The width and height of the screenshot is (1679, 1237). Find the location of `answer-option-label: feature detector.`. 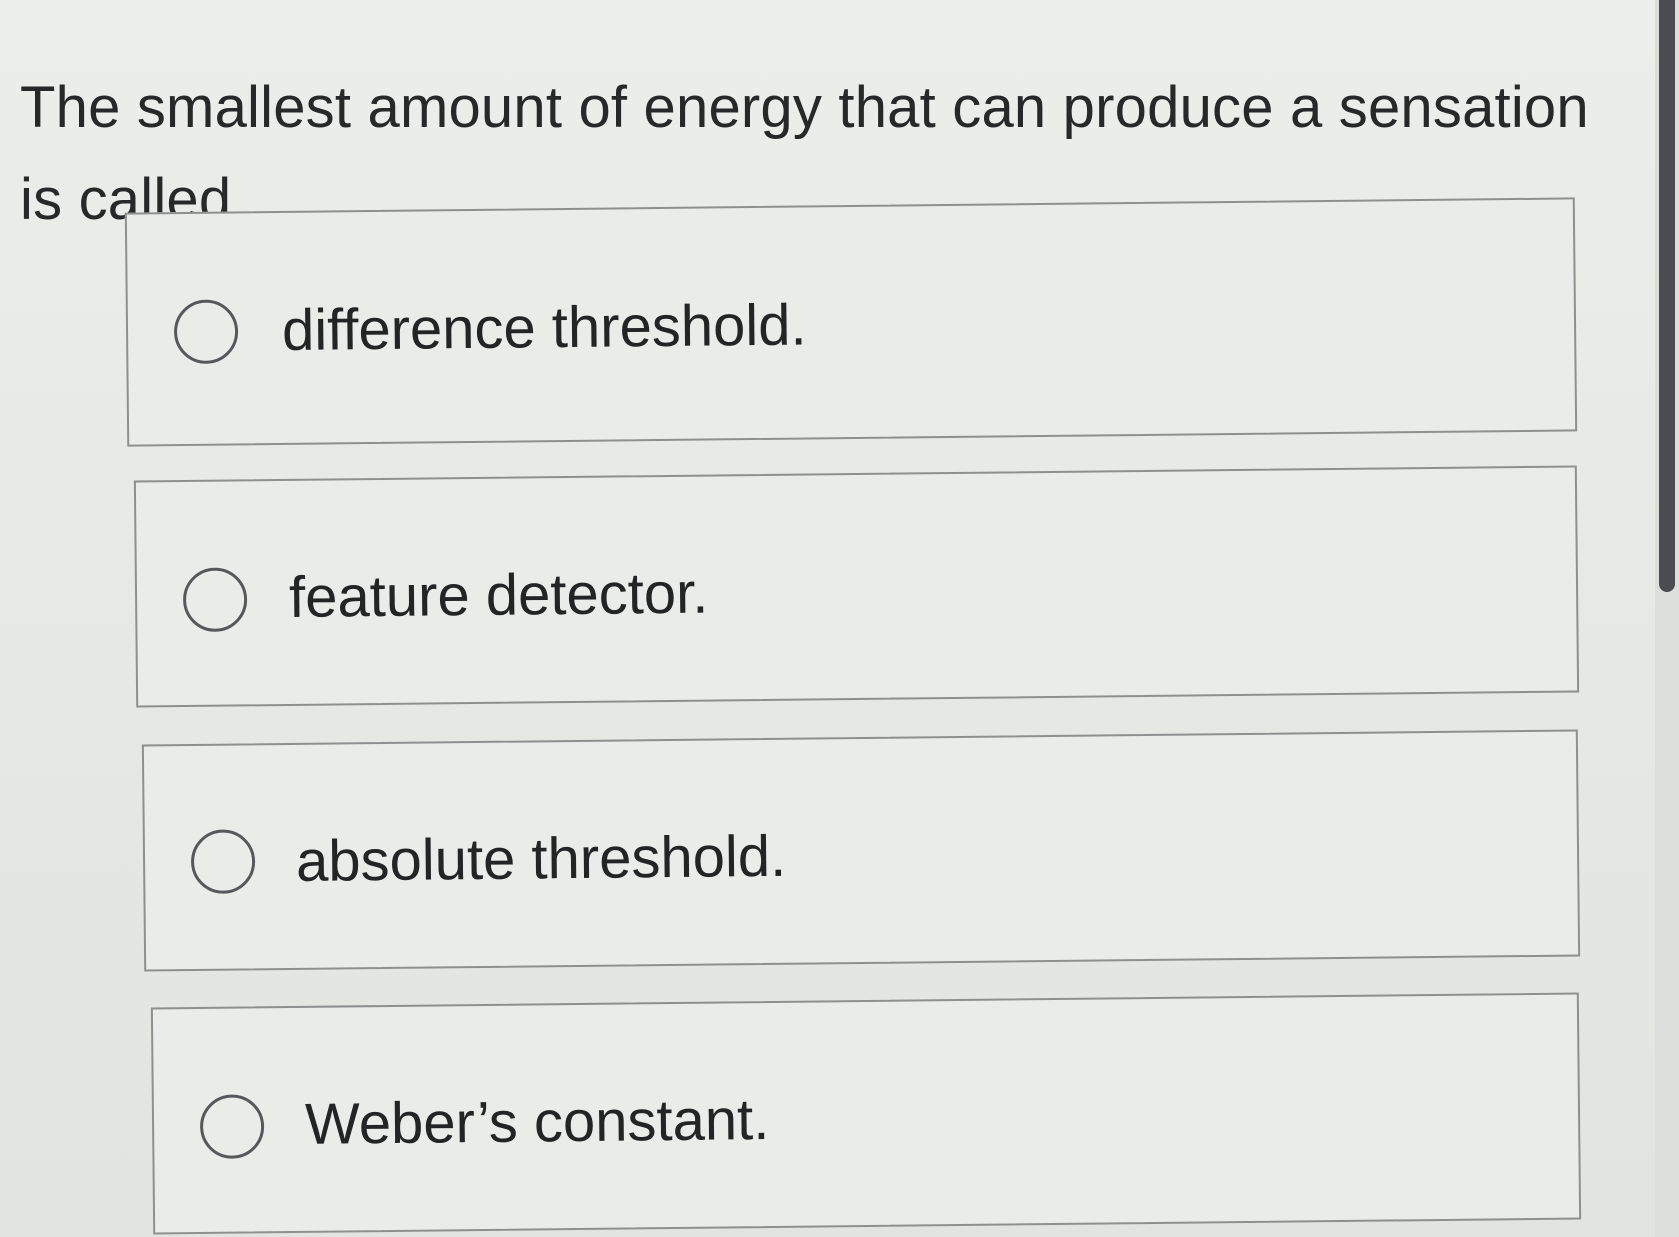

answer-option-label: feature detector. is located at coordinates (498, 595).